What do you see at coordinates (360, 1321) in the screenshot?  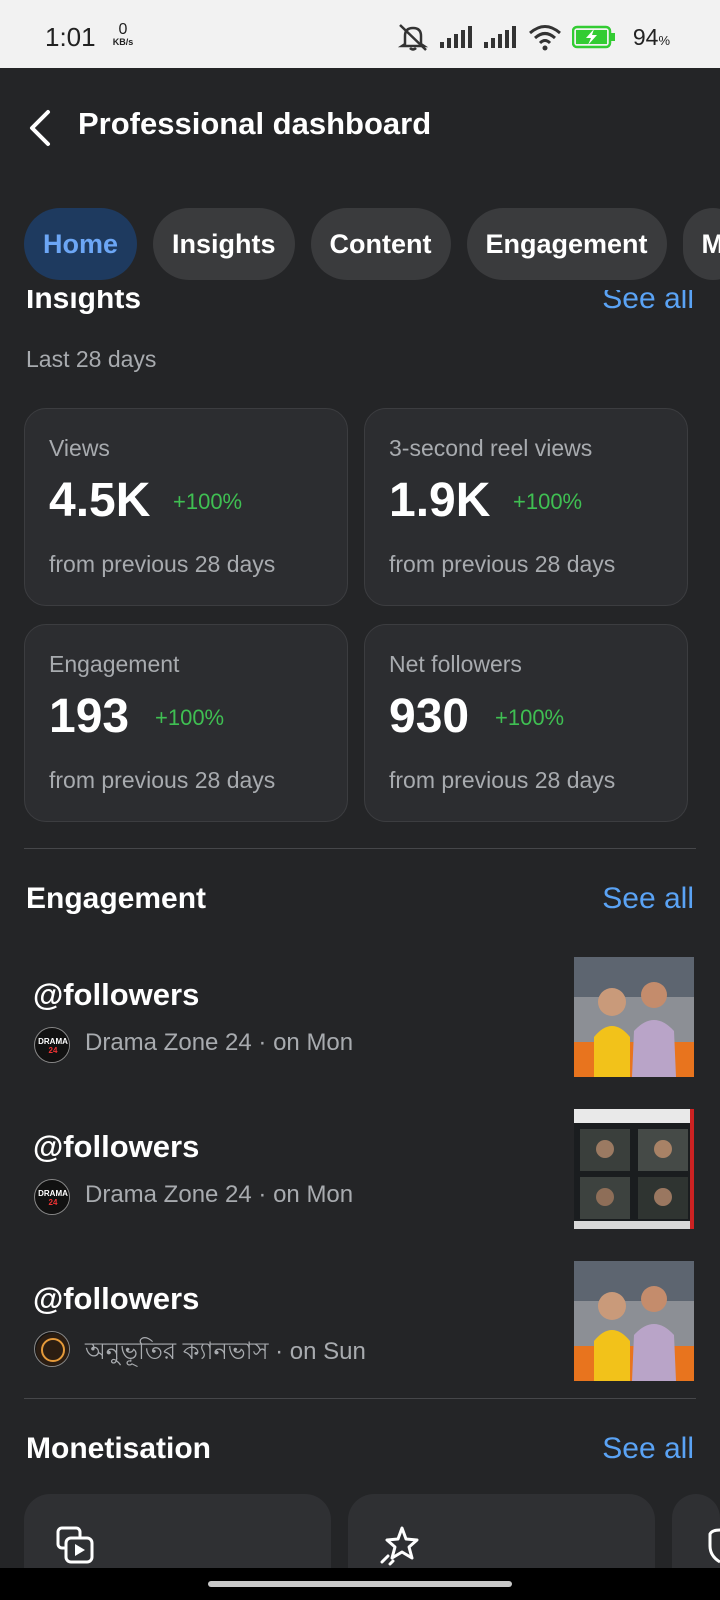 I see `engagement-item: @followers অনুভূতির ক্যানভাস · on Sun` at bounding box center [360, 1321].